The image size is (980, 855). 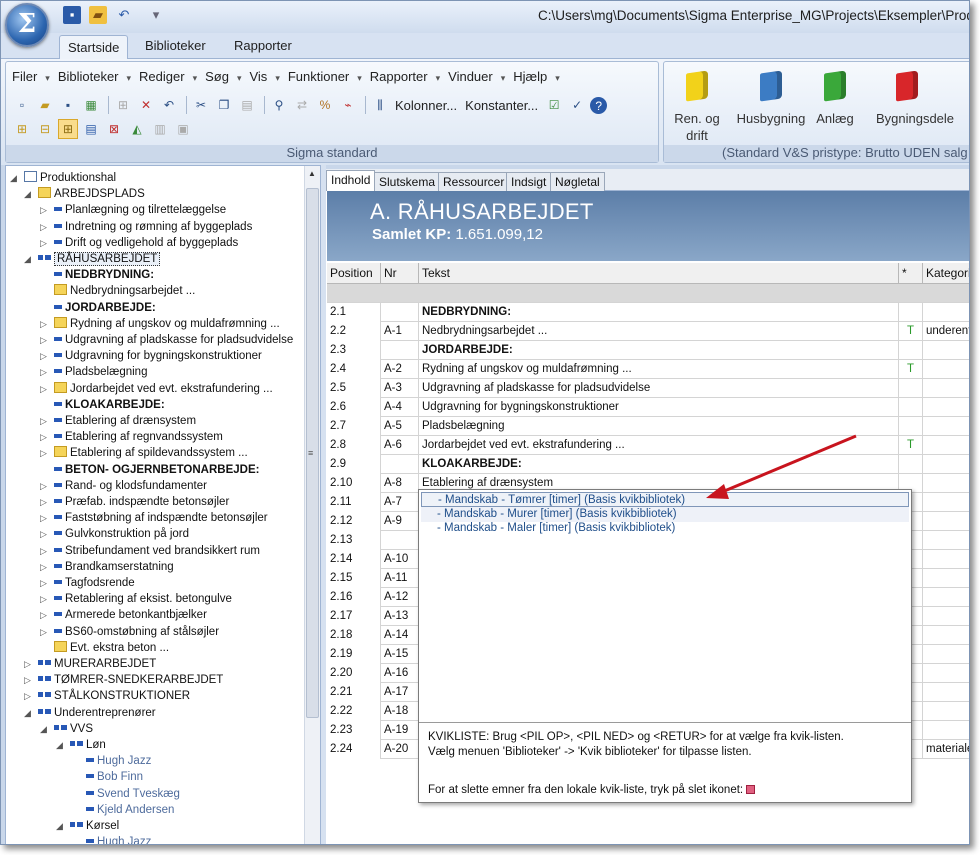 What do you see at coordinates (224, 105) in the screenshot?
I see `copy-icon: ❐` at bounding box center [224, 105].